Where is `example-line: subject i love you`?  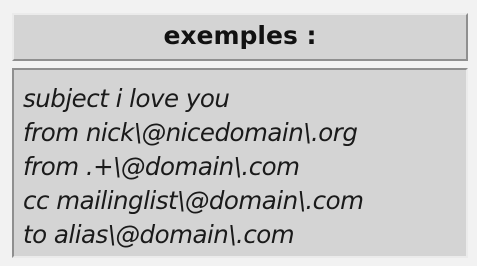 example-line: subject i love you is located at coordinates (126, 98).